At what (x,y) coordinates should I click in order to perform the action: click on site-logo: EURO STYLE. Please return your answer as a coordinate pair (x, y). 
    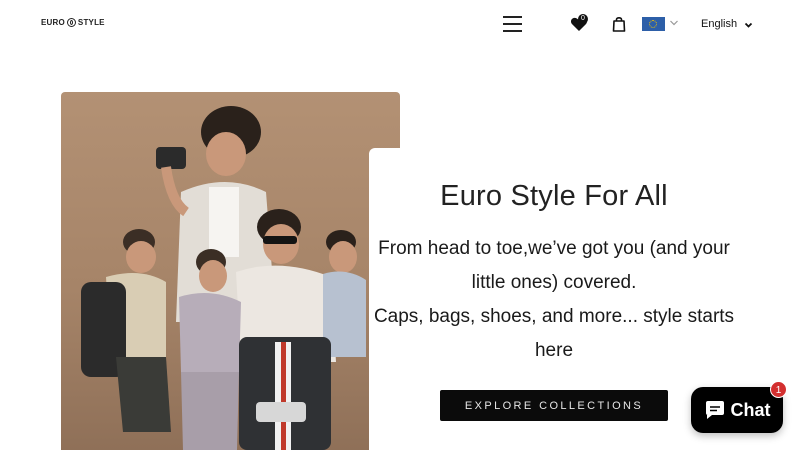
    Looking at the image, I should click on (73, 22).